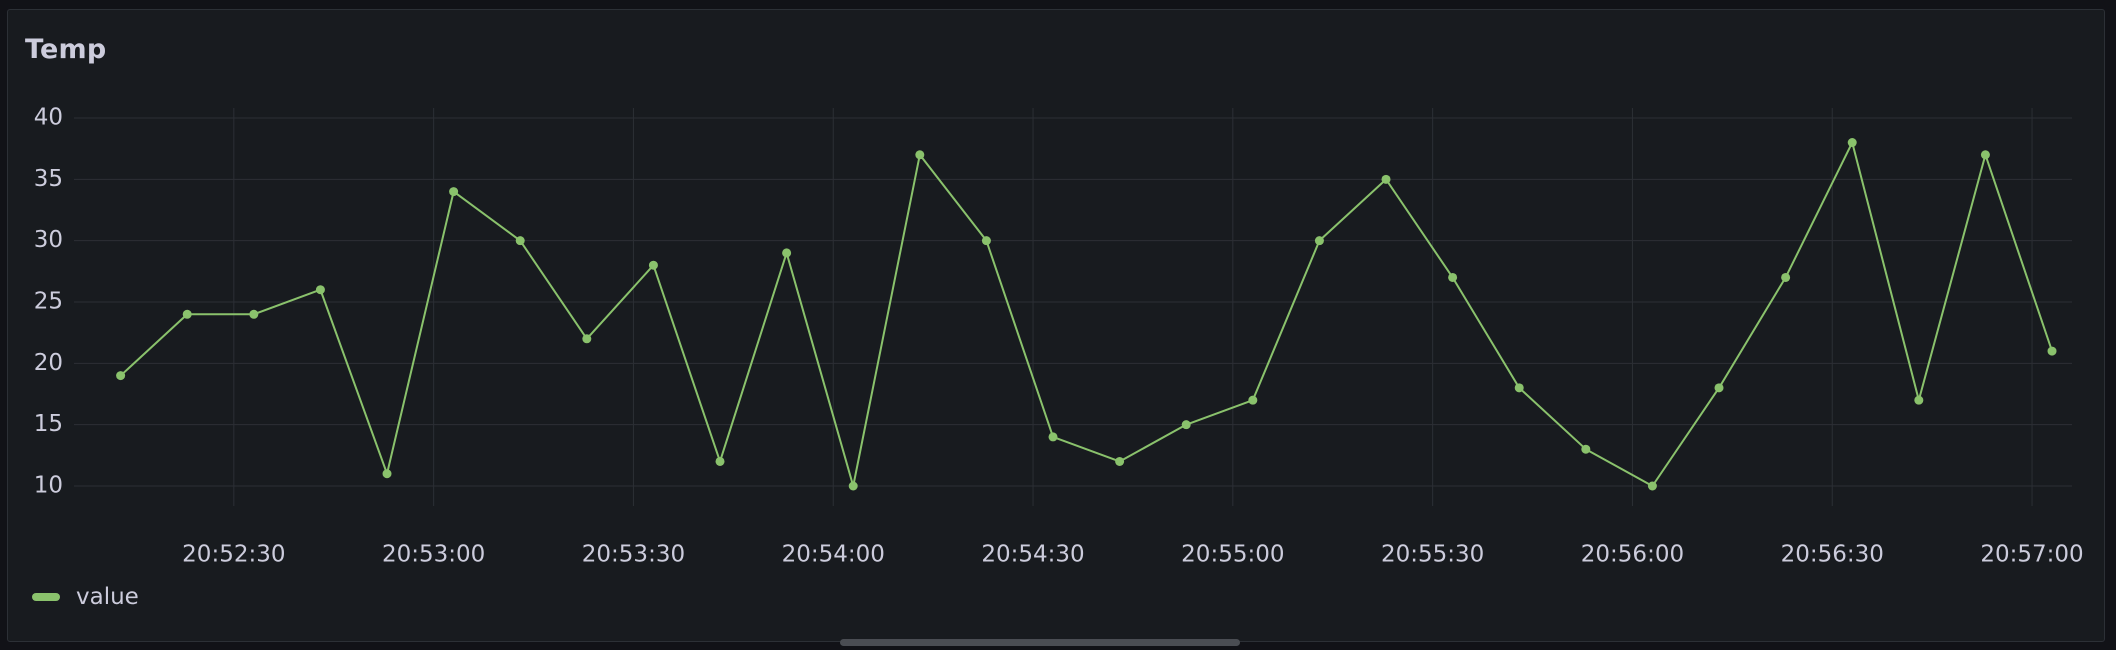  I want to click on y-tick-label: 30, so click(48, 240).